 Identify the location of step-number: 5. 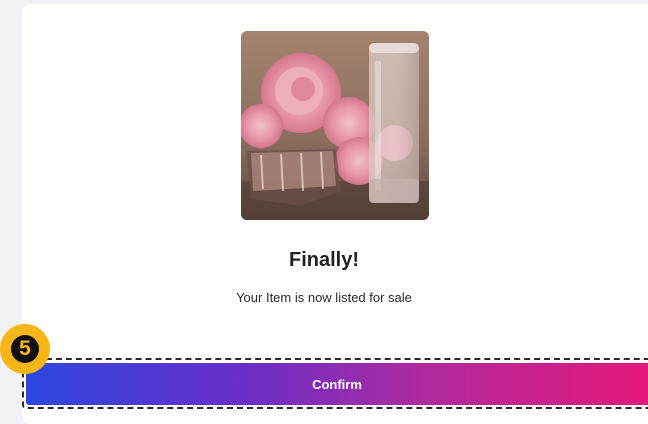
(25, 349).